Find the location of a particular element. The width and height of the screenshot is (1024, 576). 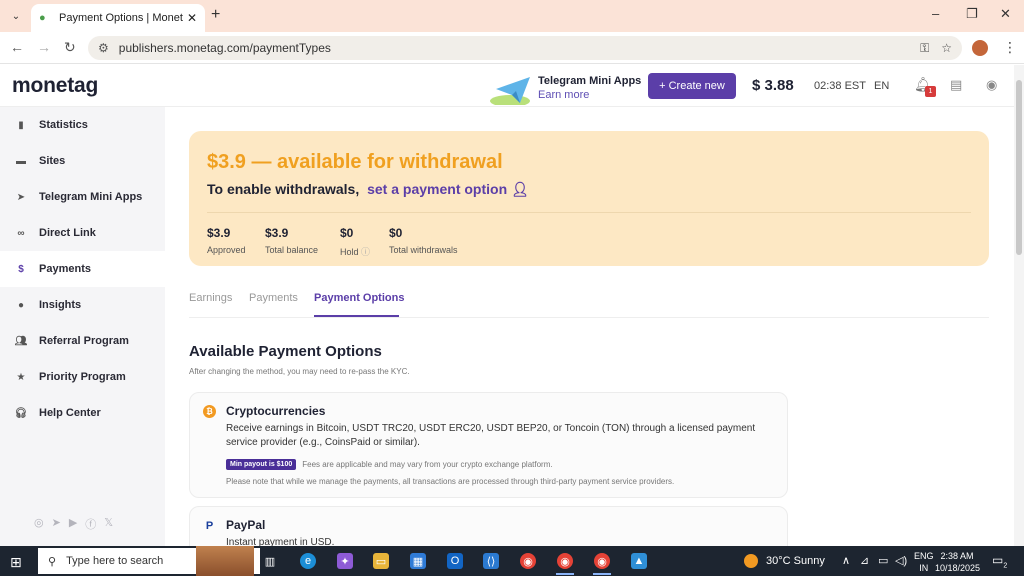

tray-chevron-icon: ∧ is located at coordinates (846, 560).